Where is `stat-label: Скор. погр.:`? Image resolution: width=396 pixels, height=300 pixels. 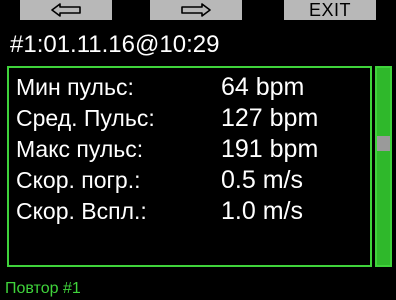
stat-label: Скор. погр.: is located at coordinates (78, 180).